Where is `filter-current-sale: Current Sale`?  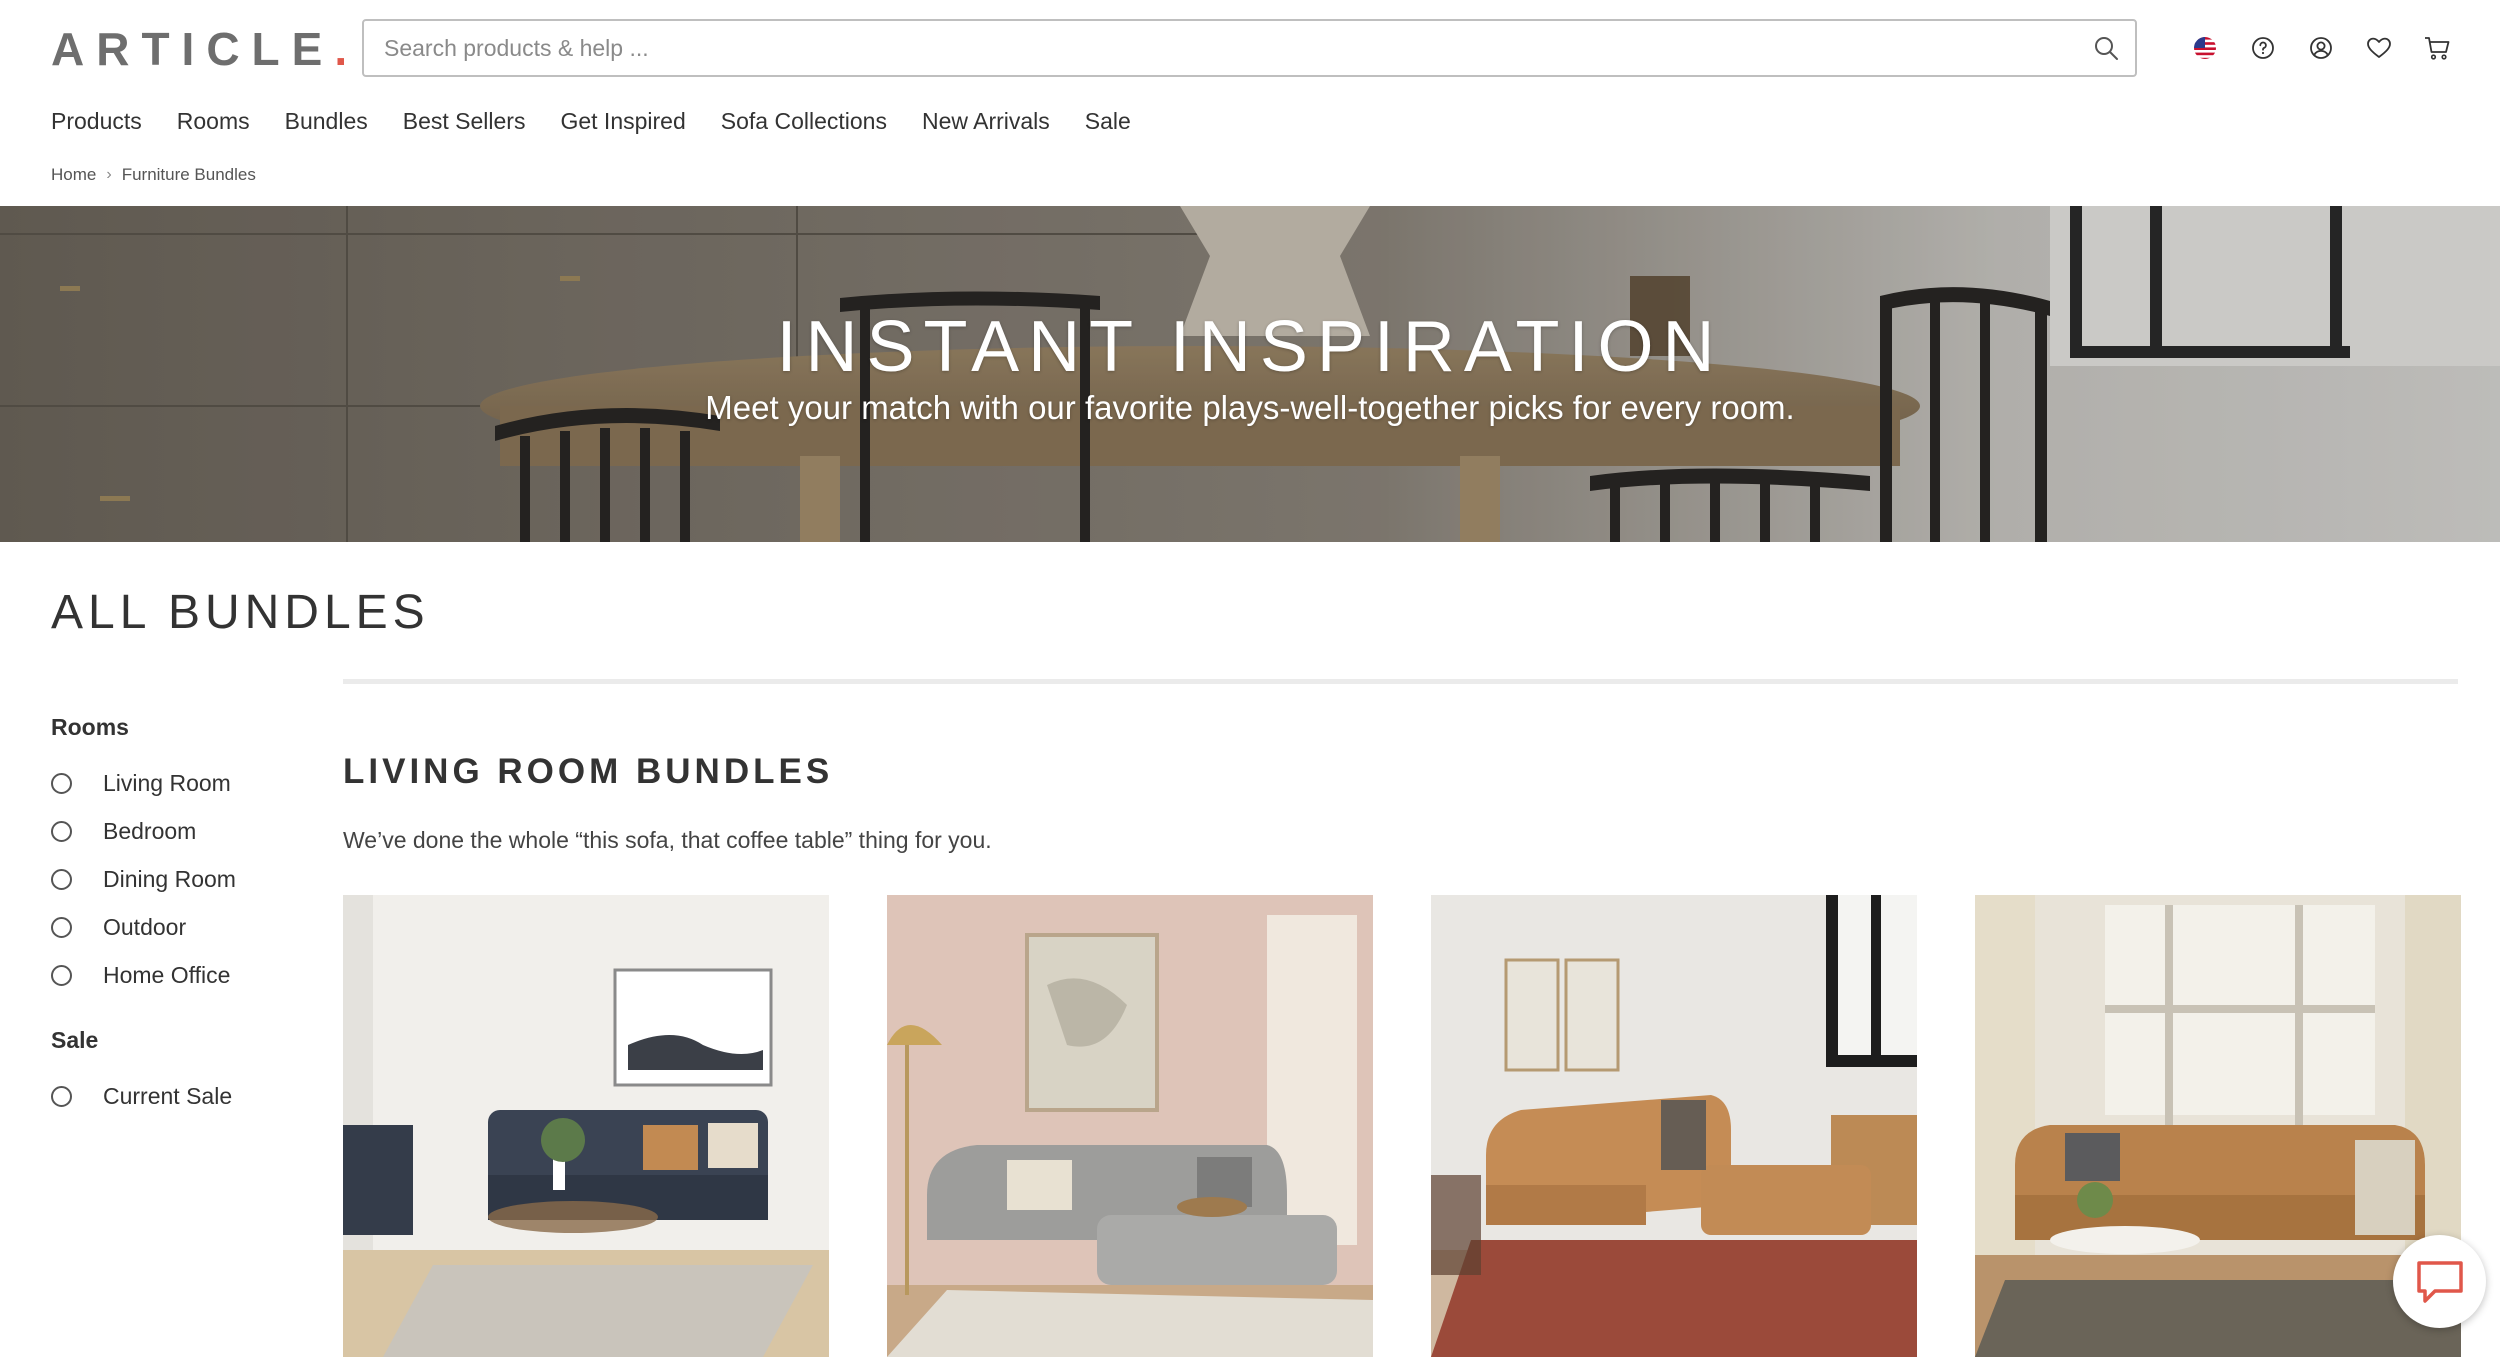
filter-current-sale: Current Sale is located at coordinates (176, 1096).